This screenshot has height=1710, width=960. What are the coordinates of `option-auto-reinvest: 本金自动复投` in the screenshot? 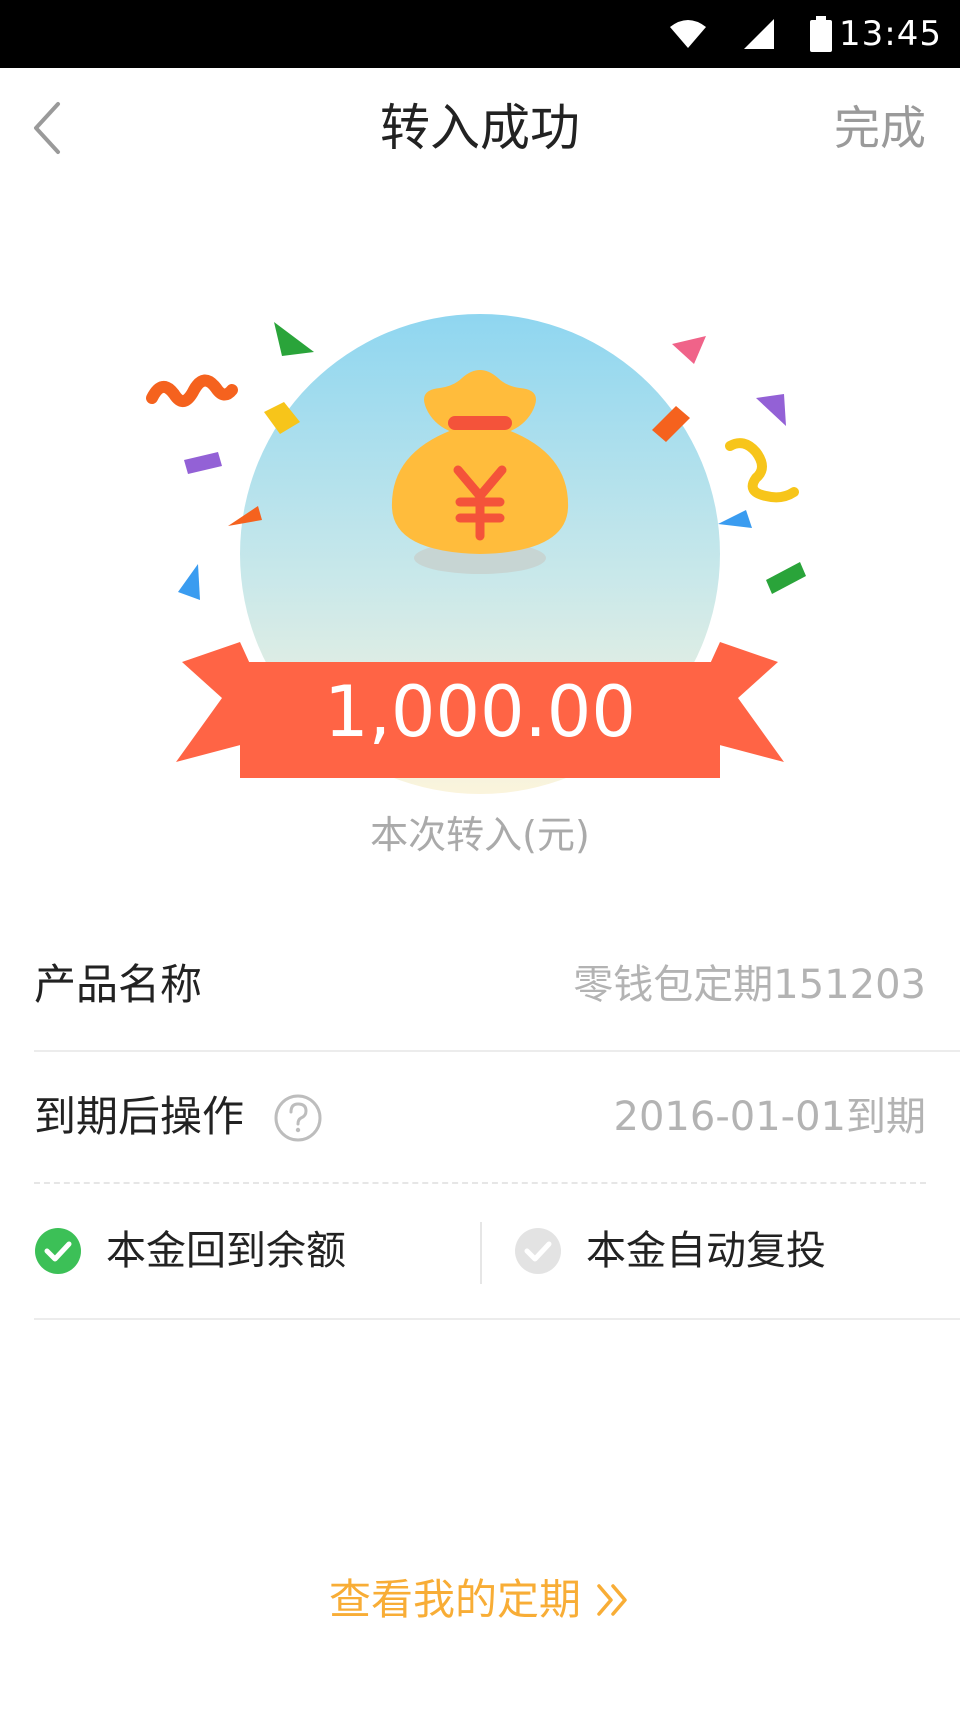 It's located at (734, 1251).